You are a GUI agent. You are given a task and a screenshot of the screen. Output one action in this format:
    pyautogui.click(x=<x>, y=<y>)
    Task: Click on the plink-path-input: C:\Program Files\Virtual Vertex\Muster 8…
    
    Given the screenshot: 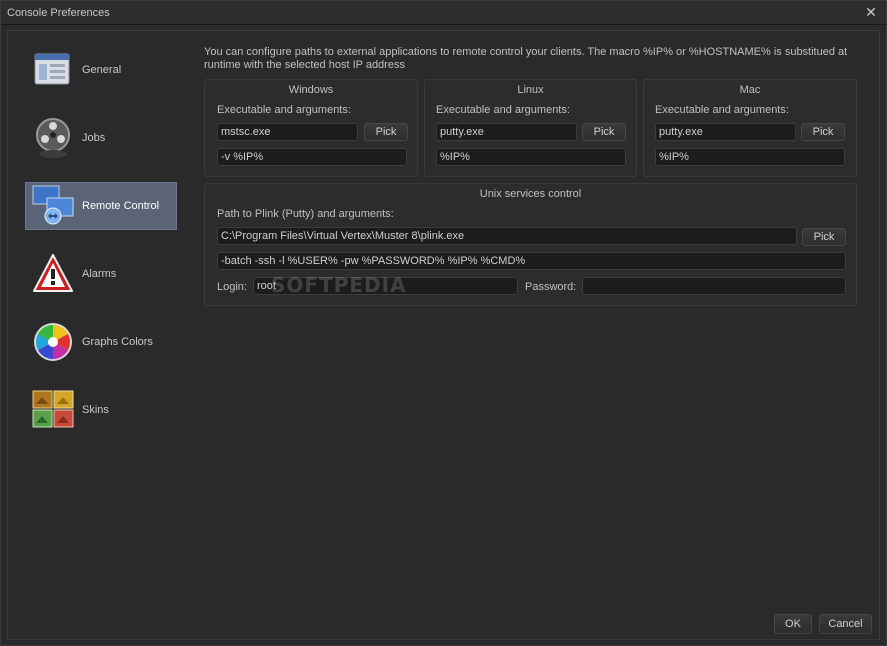 What is the action you would take?
    pyautogui.click(x=507, y=236)
    